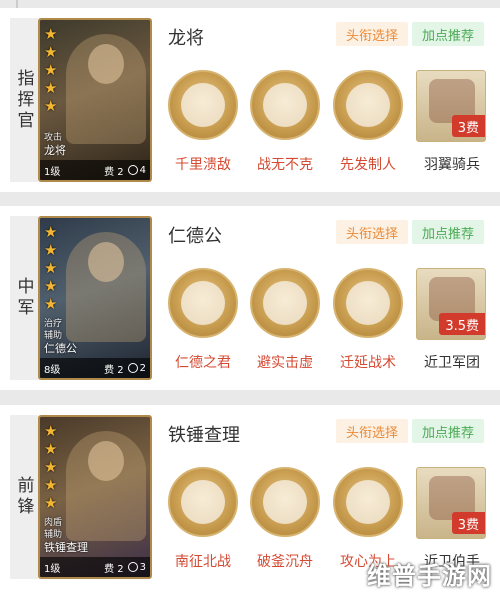 The height and width of the screenshot is (597, 500). What do you see at coordinates (368, 363) in the screenshot?
I see `skill-label: 迁延战术` at bounding box center [368, 363].